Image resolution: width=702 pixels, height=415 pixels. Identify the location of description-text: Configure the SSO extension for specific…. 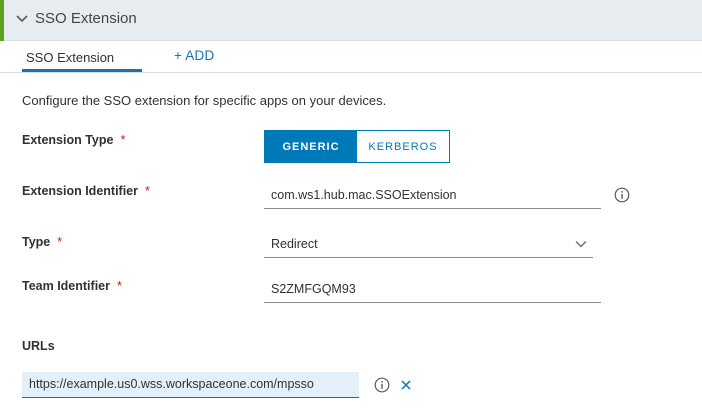
(204, 100).